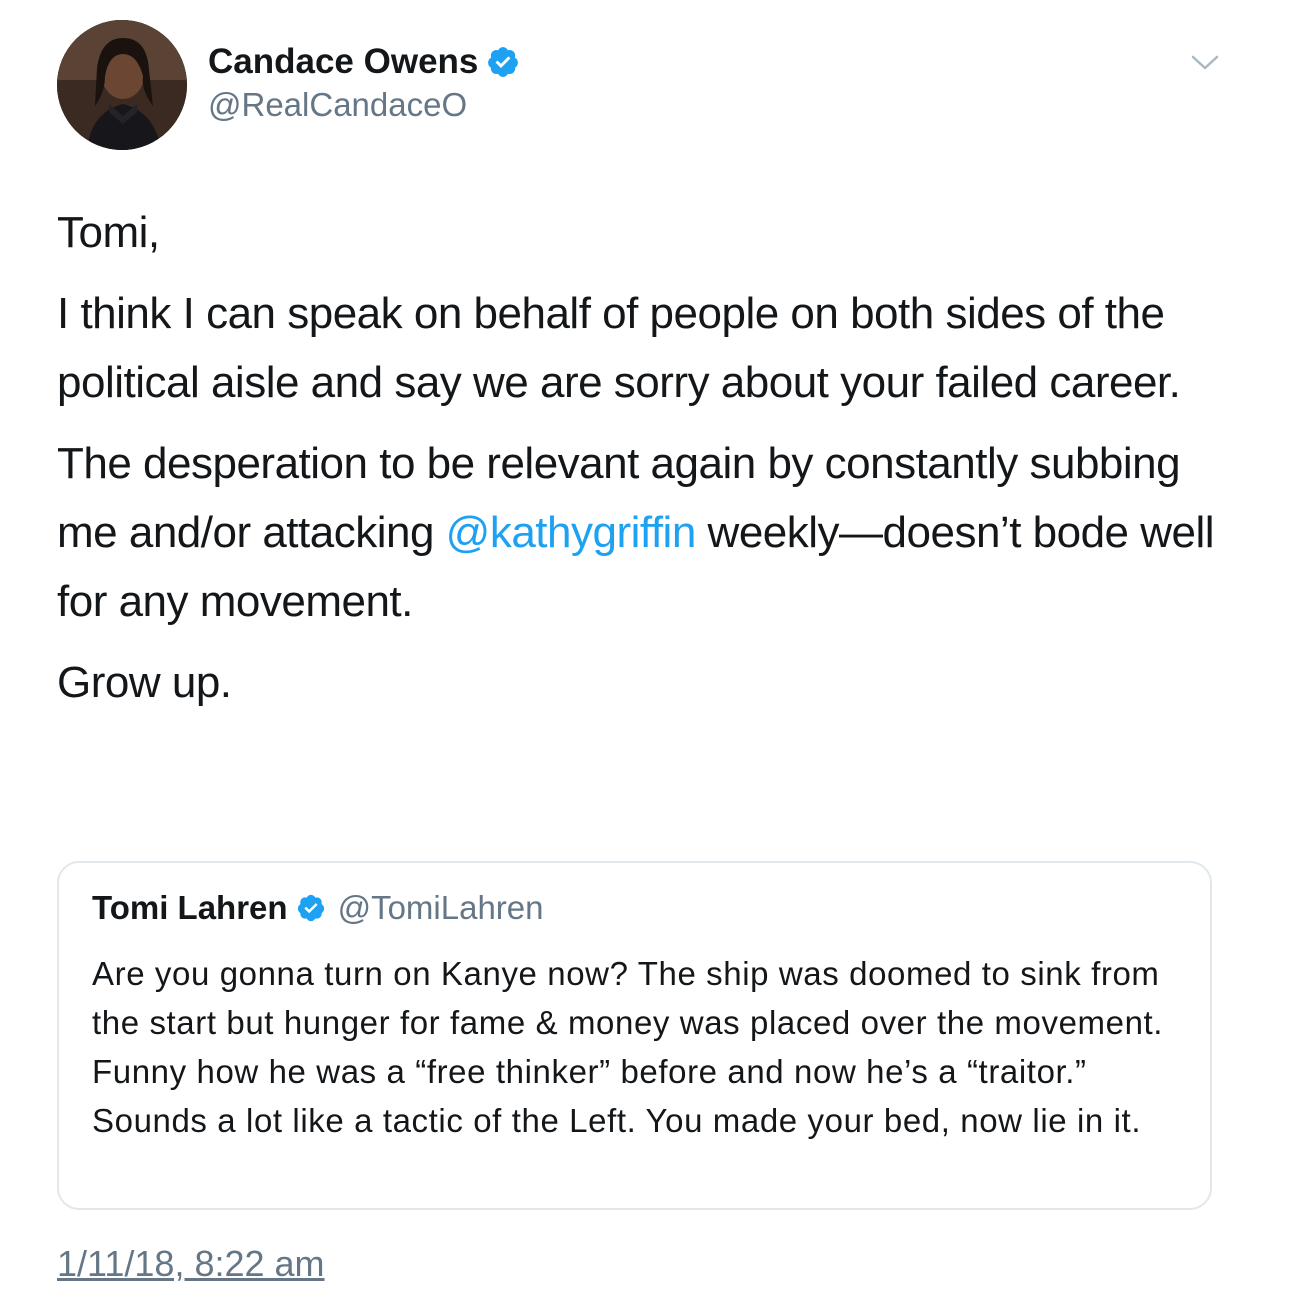 The image size is (1291, 1300). I want to click on tweet-greeting: Tomi,, so click(108, 232).